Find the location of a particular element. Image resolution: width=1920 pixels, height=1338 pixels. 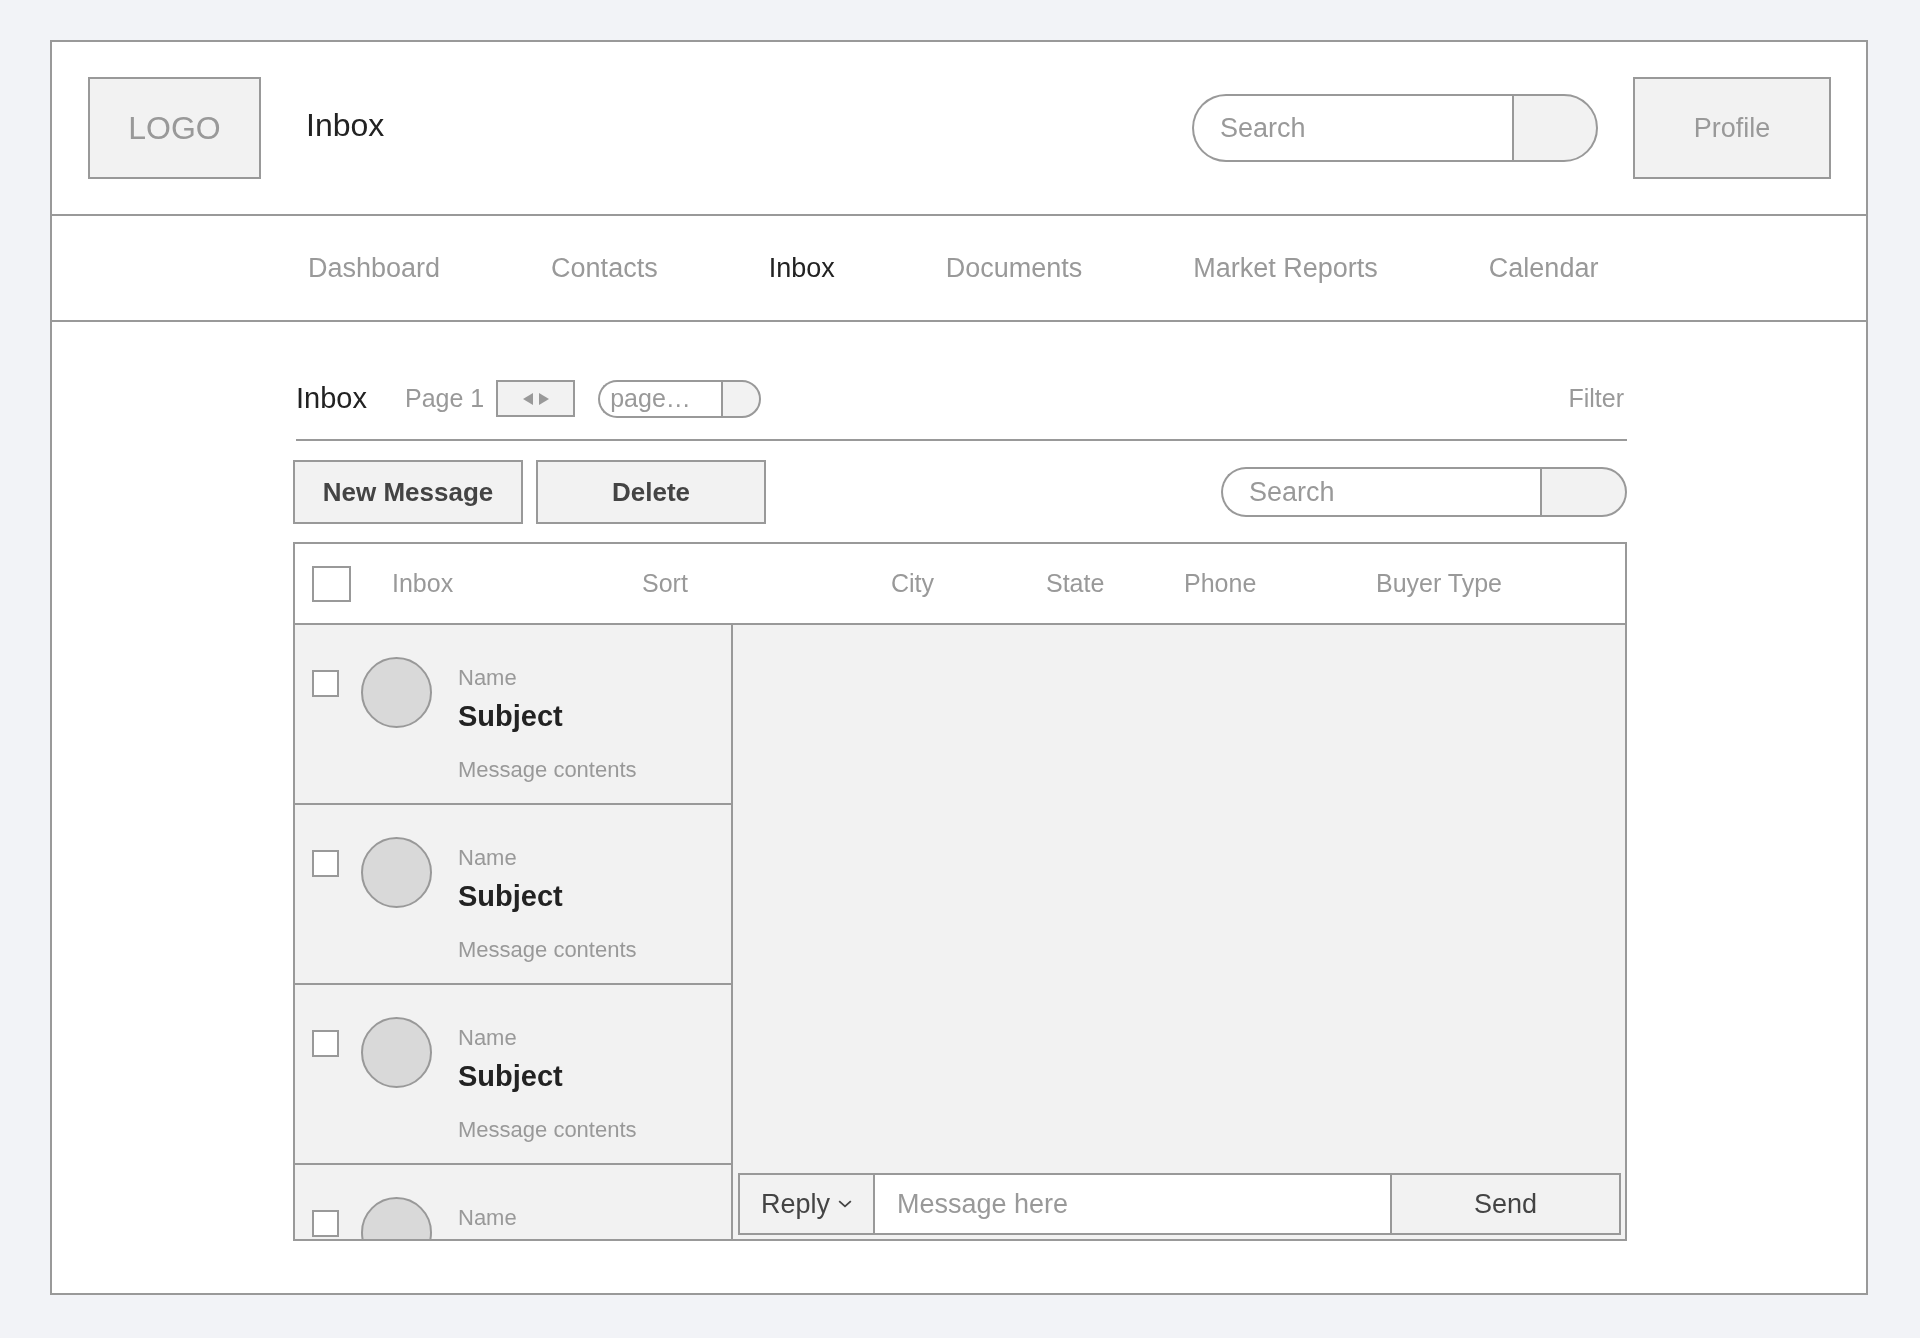

column-header: State is located at coordinates (1075, 583).